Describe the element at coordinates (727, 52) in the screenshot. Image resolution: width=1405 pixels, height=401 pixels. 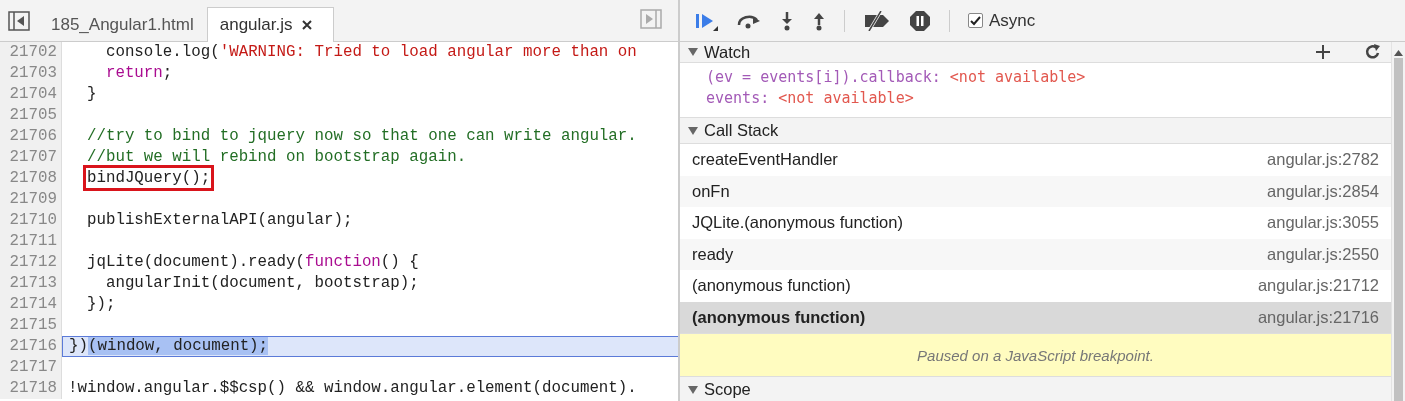
I see `section-title: Watch` at that location.